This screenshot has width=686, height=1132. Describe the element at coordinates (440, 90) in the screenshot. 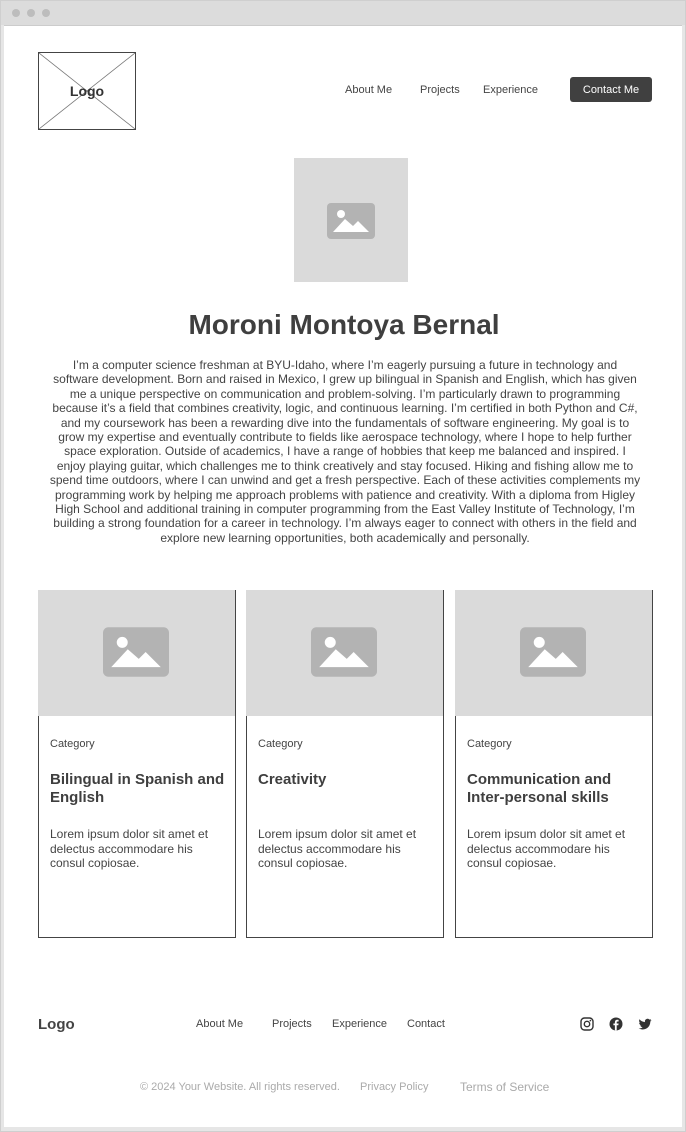

I see `nav-projects: Projects` at that location.